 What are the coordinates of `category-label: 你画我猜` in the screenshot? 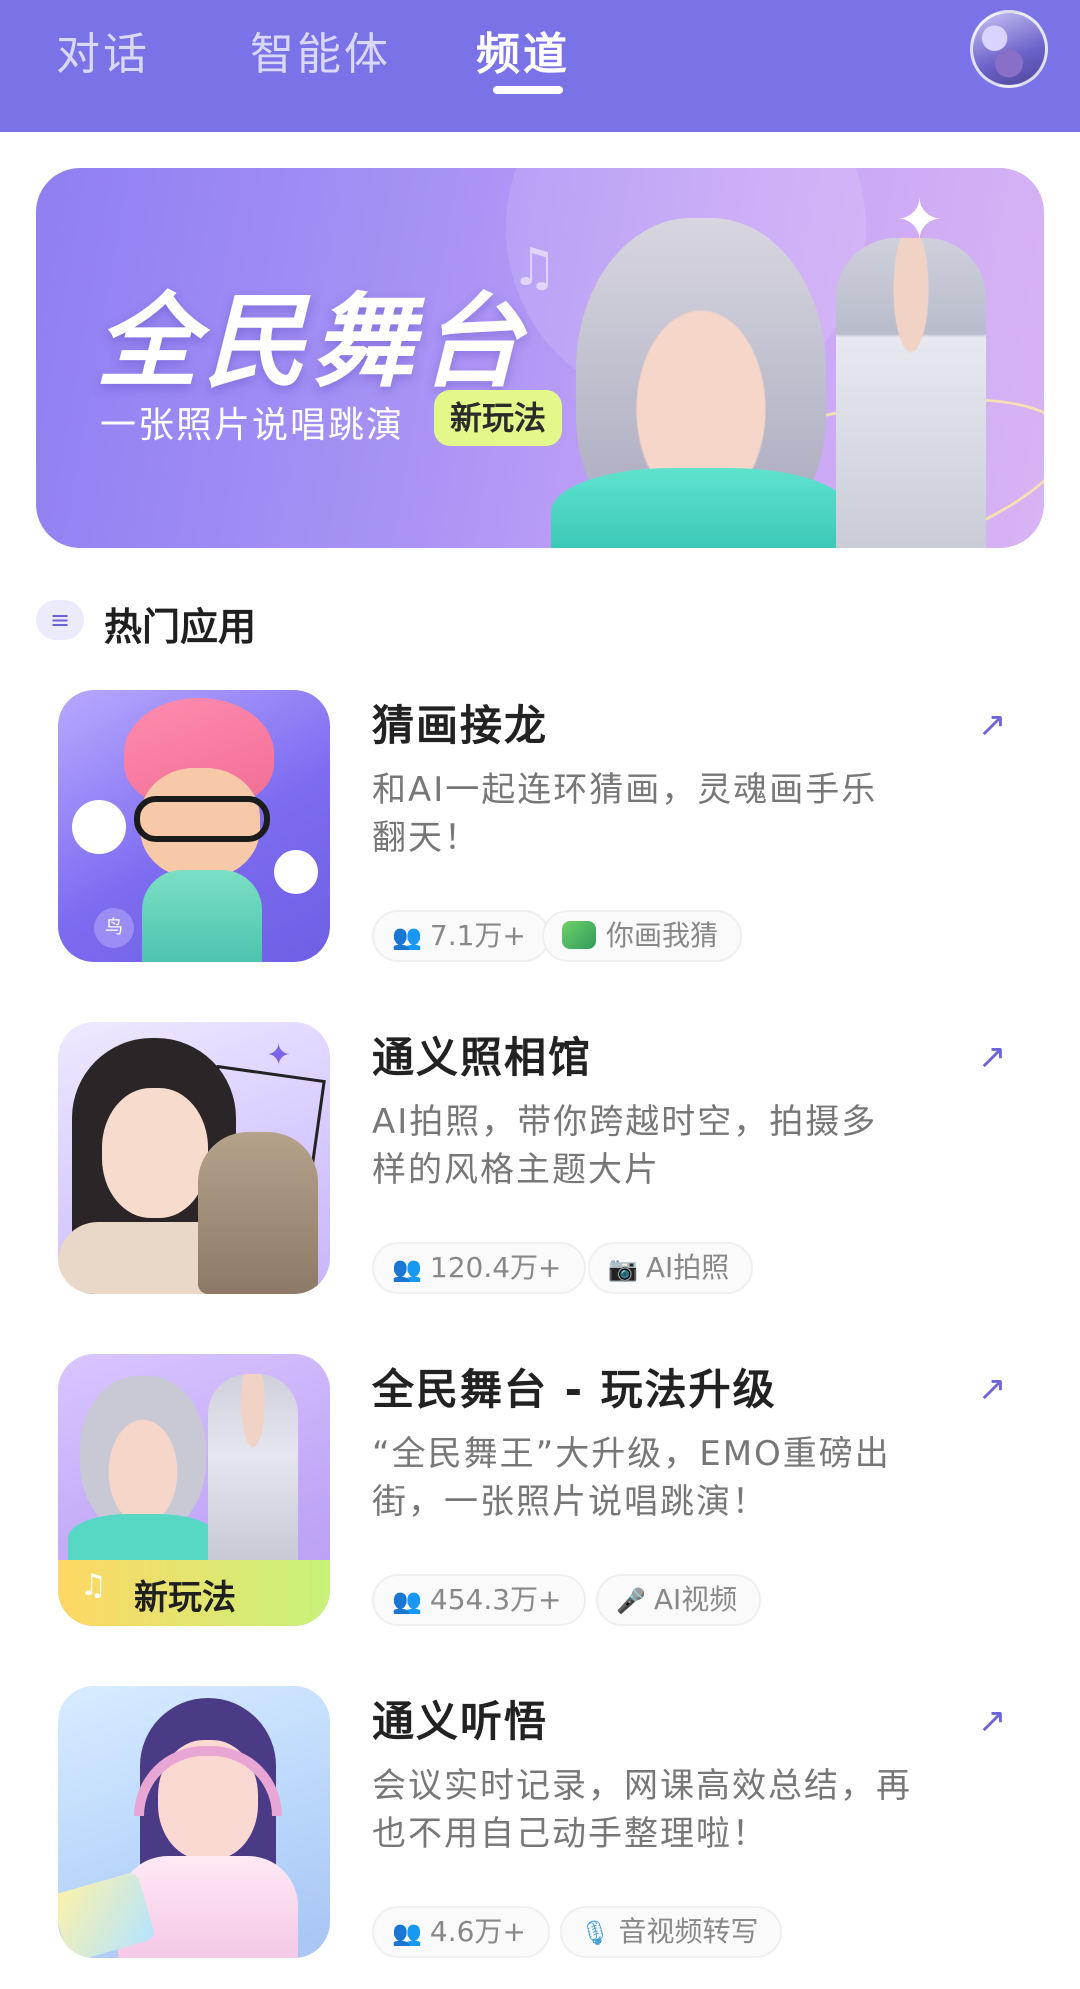 It's located at (662, 935).